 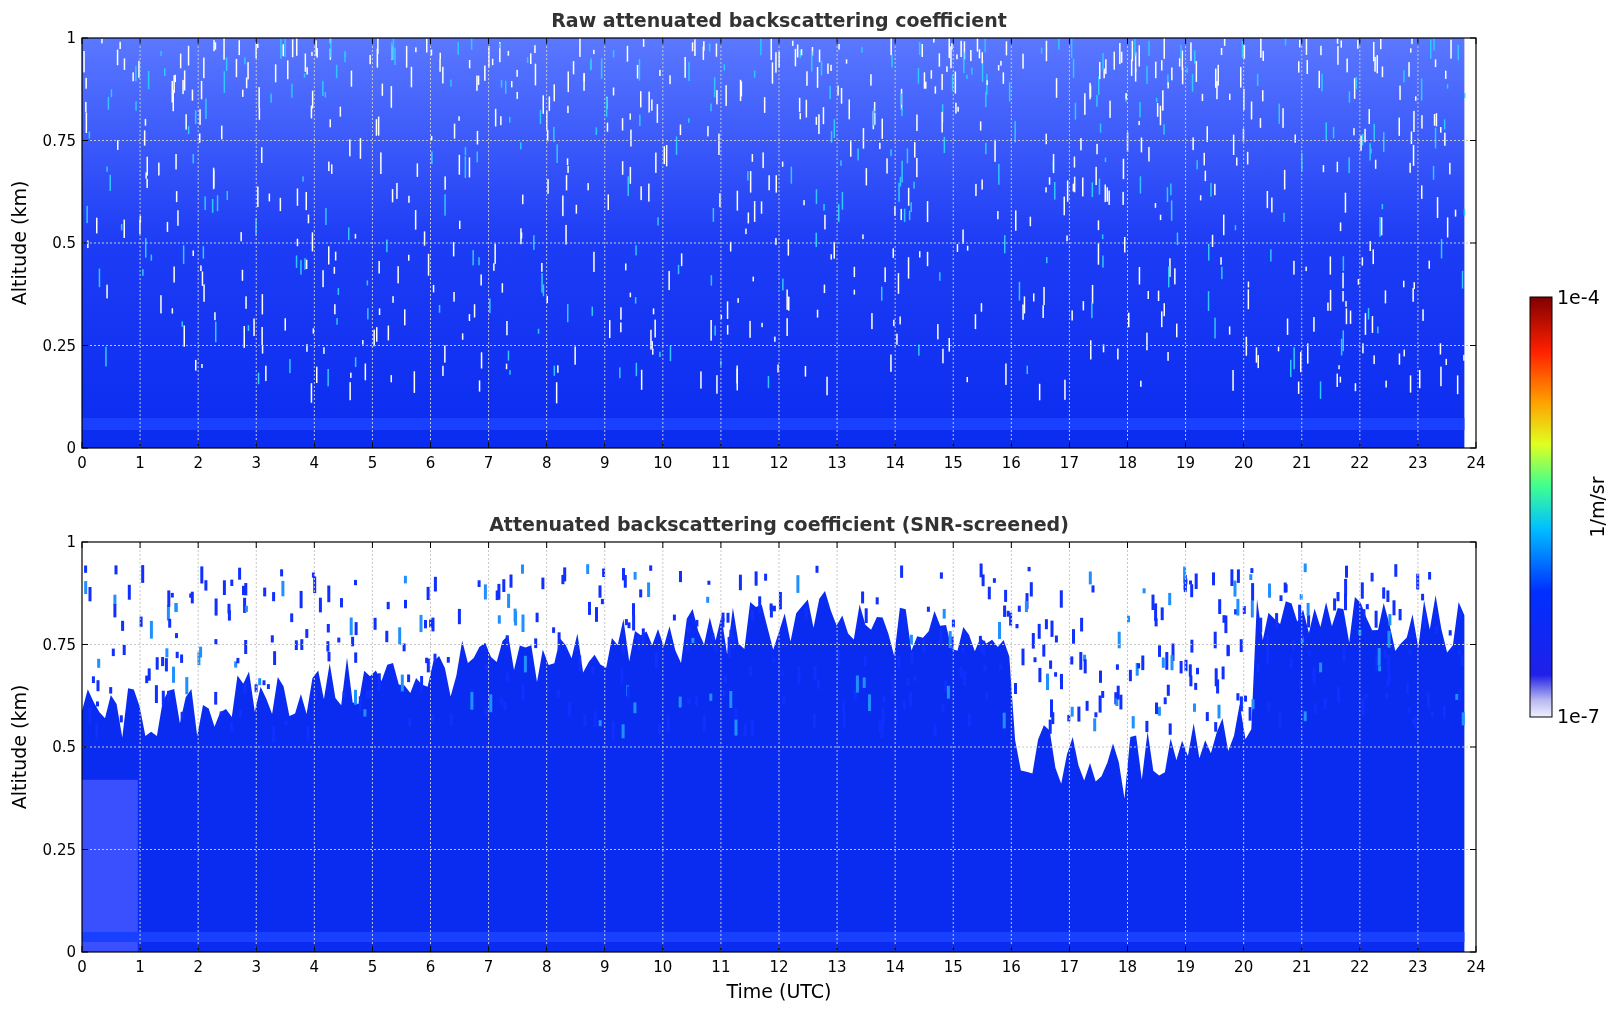 I want to click on colorbar-title: 1/m/sr, so click(x=1597, y=507).